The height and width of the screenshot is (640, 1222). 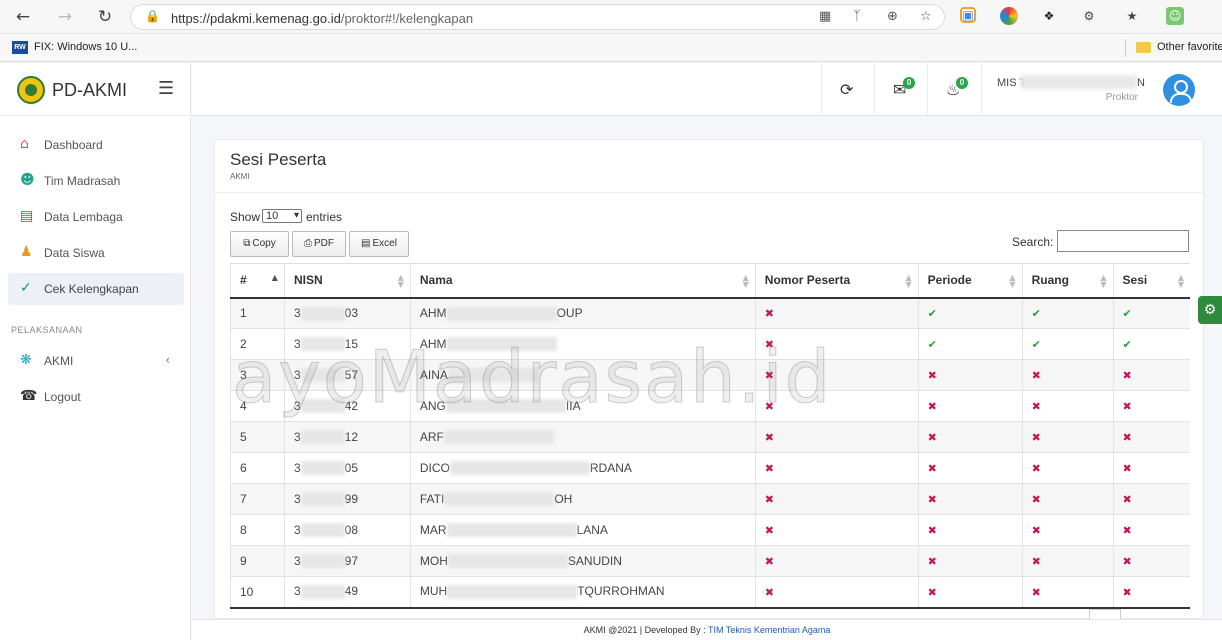 What do you see at coordinates (257, 281) in the screenshot?
I see `column-header-no: # ▲` at bounding box center [257, 281].